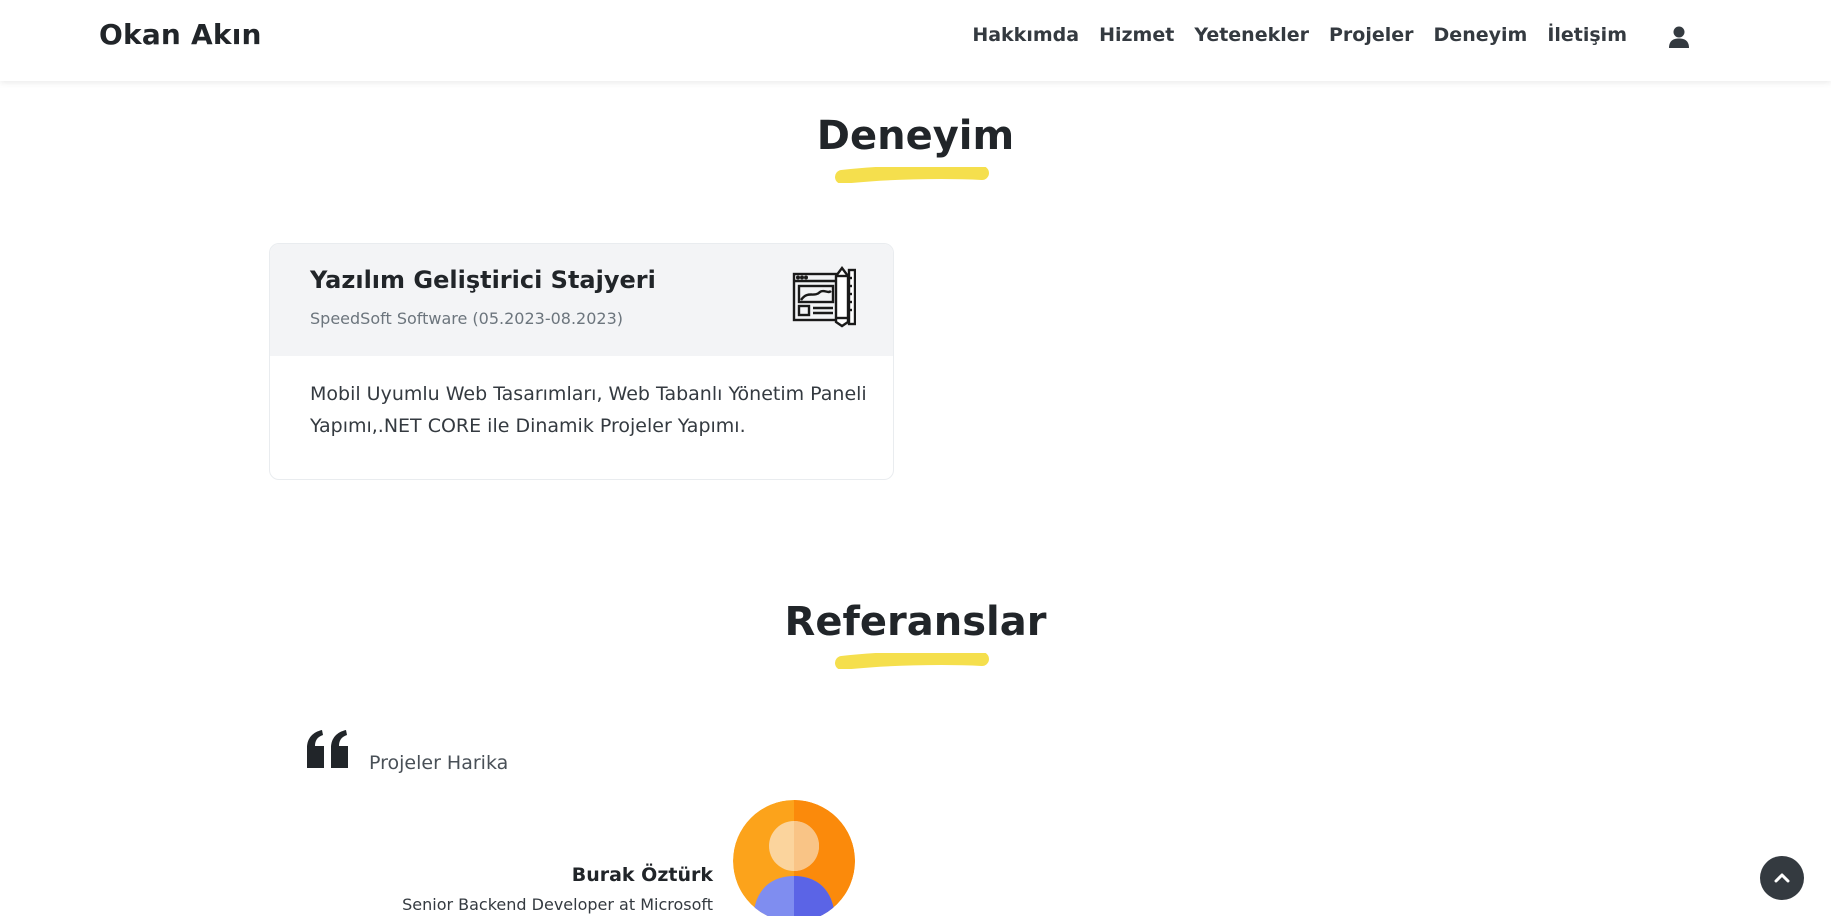 This screenshot has height=916, width=1831. I want to click on brand-logo: Okan Akın, so click(180, 34).